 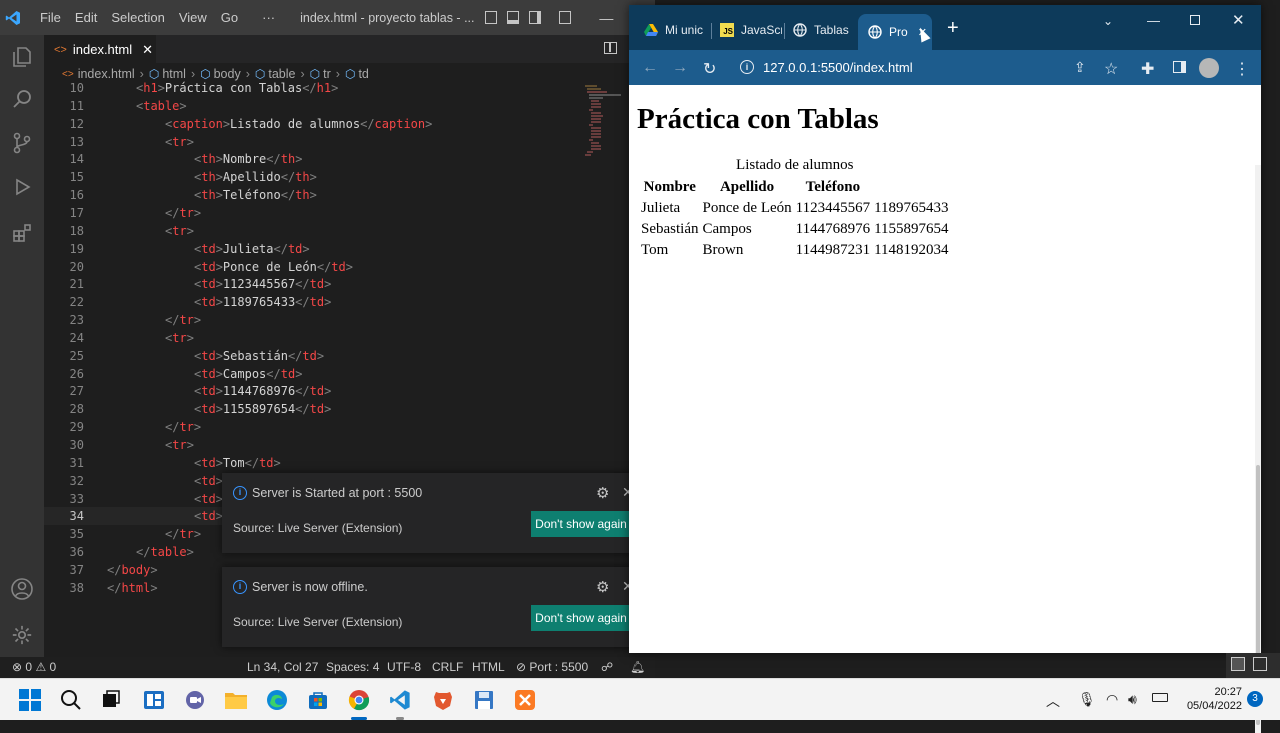 What do you see at coordinates (268, 17) in the screenshot?
I see `menu-more: ···` at bounding box center [268, 17].